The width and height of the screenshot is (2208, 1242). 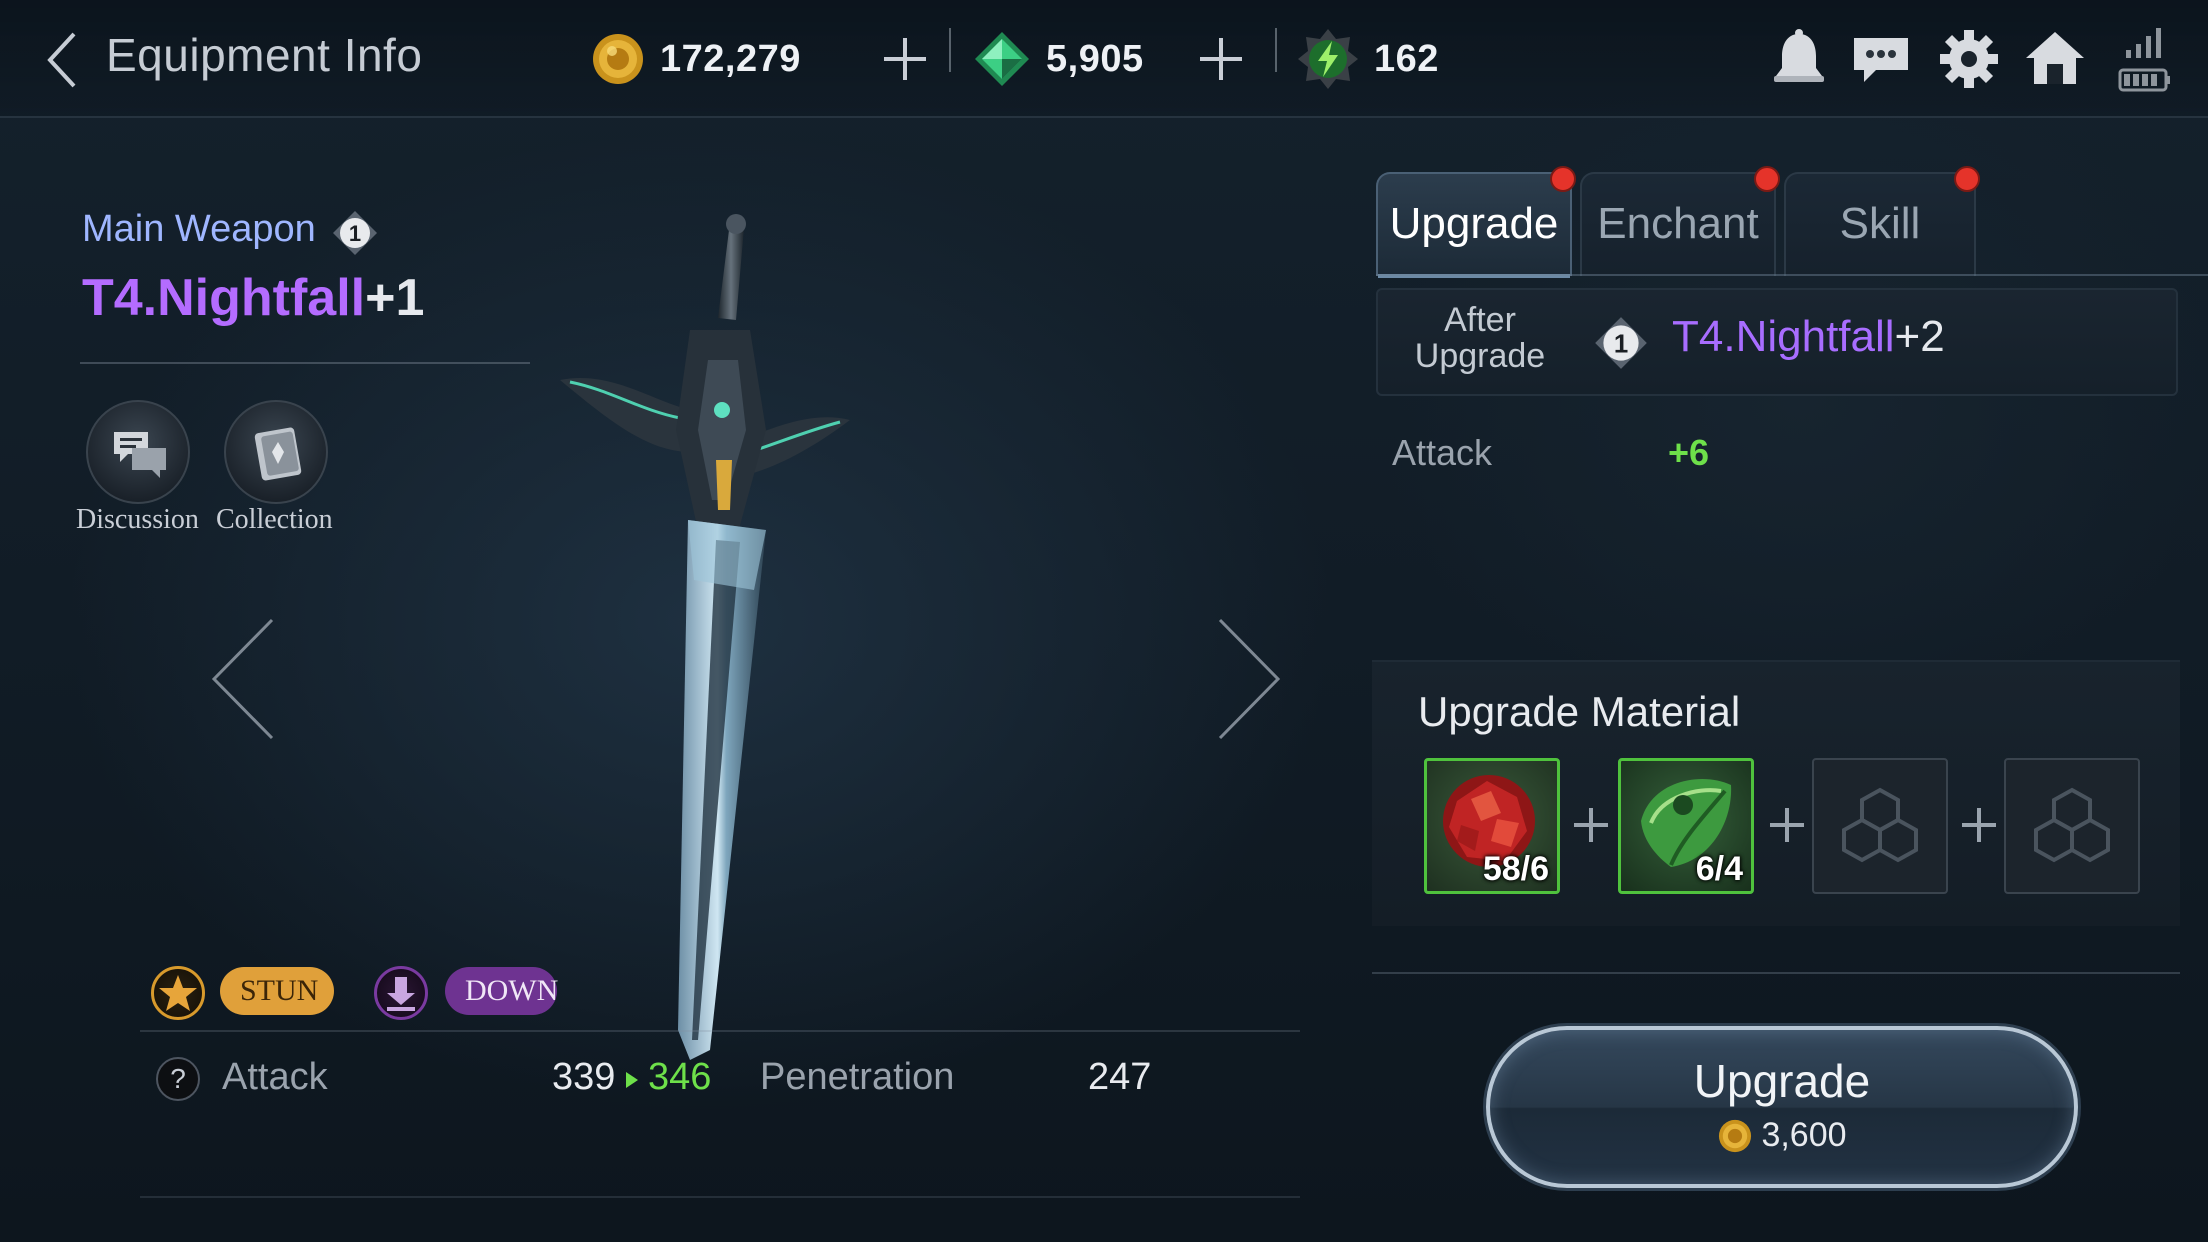 I want to click on after-upgrade-level: +2, so click(x=1919, y=336).